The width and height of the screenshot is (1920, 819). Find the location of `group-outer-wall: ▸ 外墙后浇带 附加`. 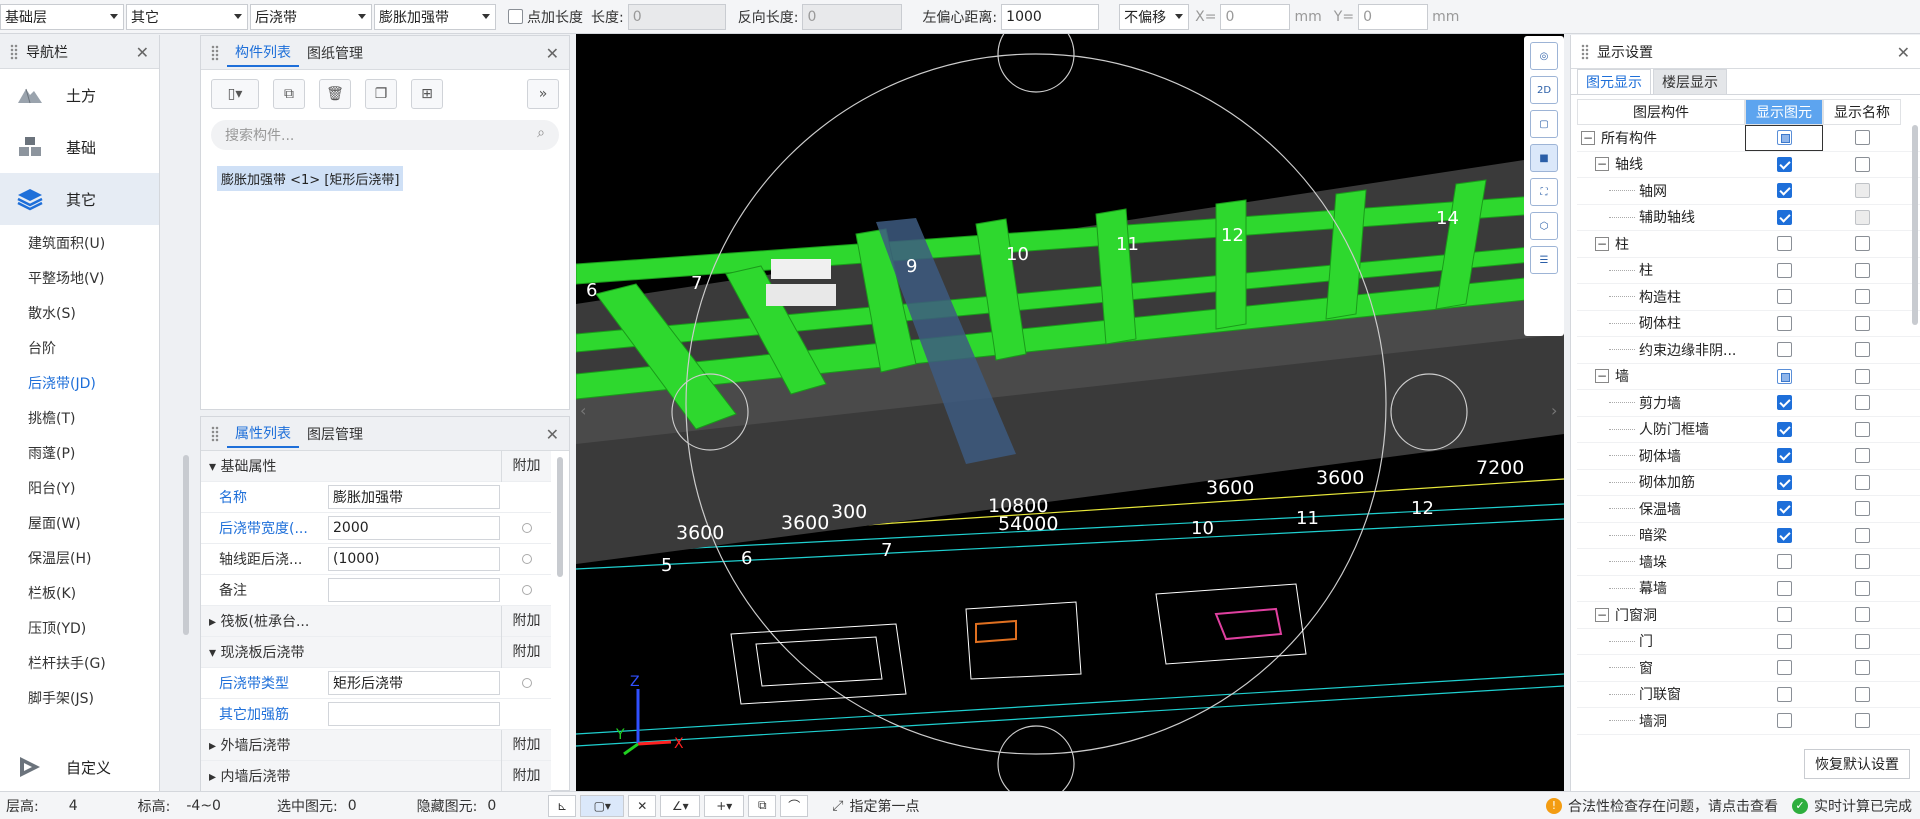

group-outer-wall: ▸ 外墙后浇带 附加 is located at coordinates (376, 745).